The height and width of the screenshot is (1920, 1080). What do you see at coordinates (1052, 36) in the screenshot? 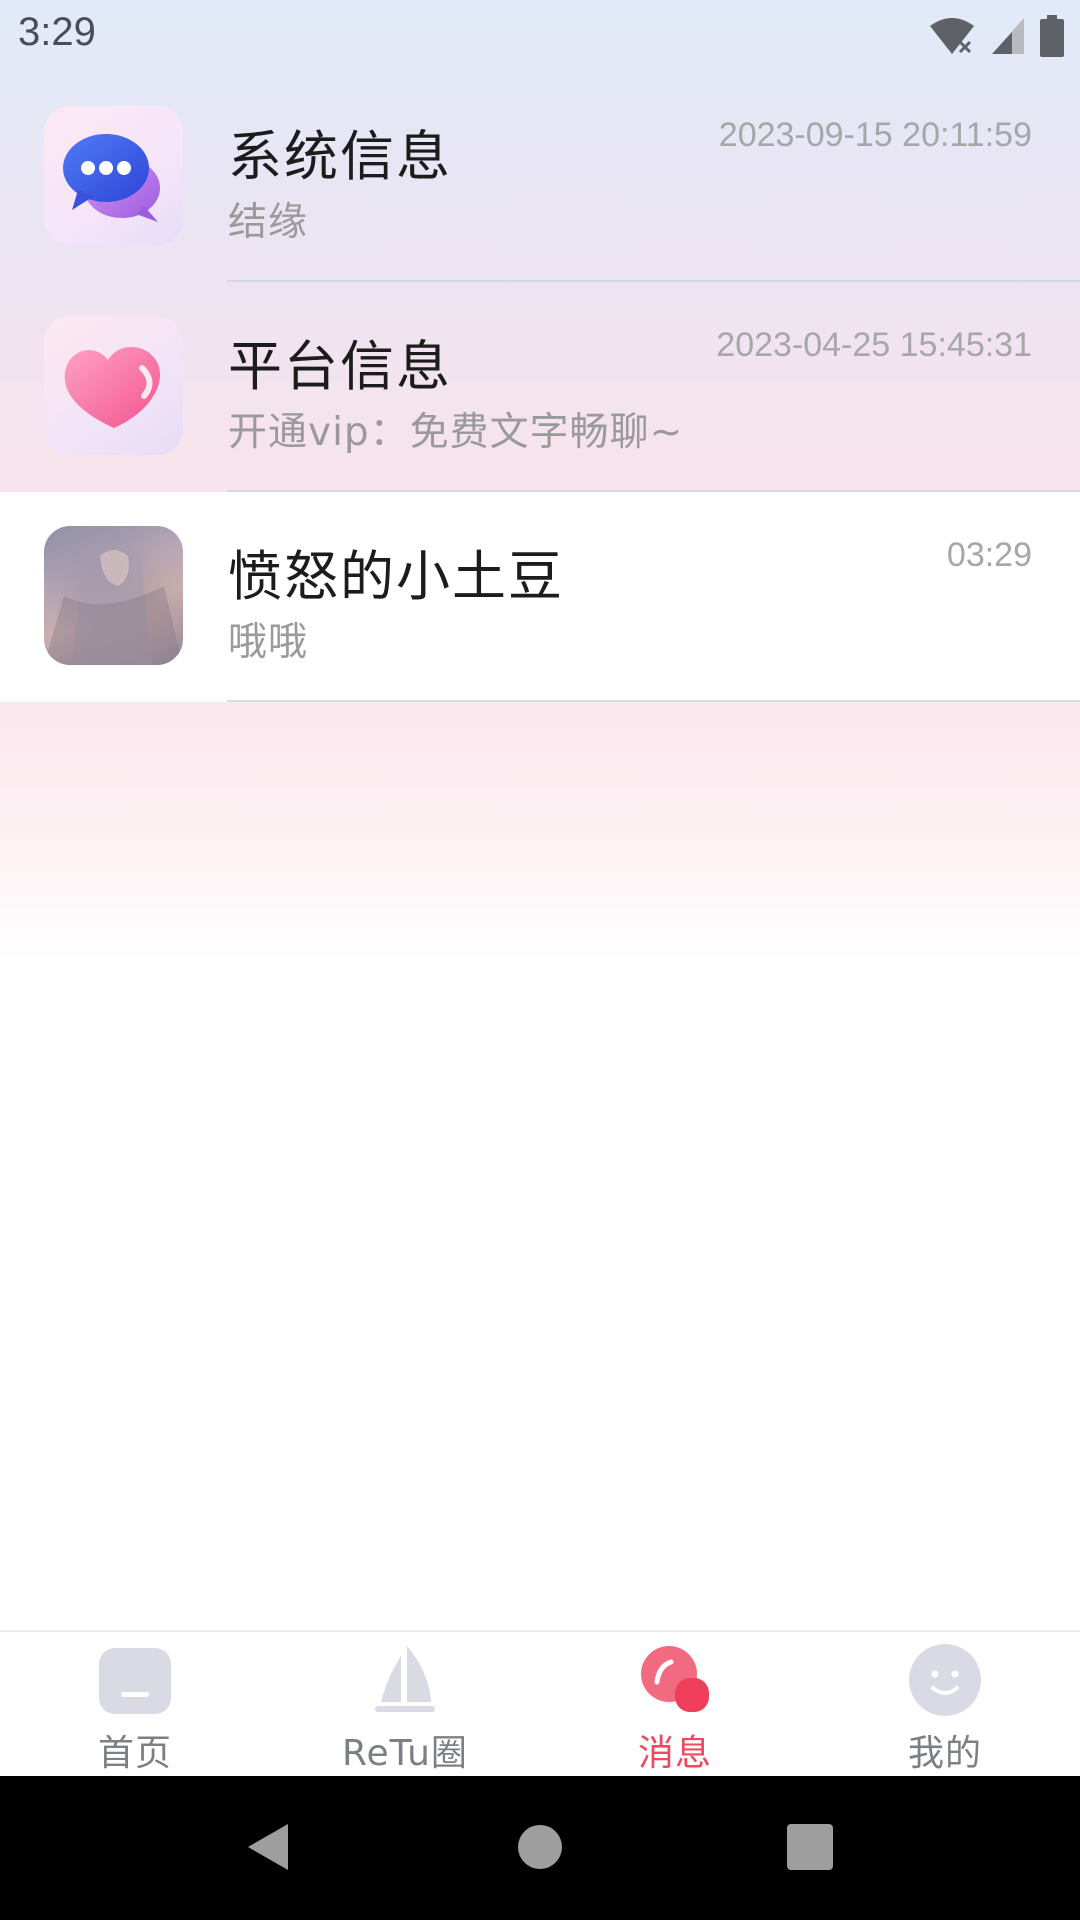
I see `battery-icon` at bounding box center [1052, 36].